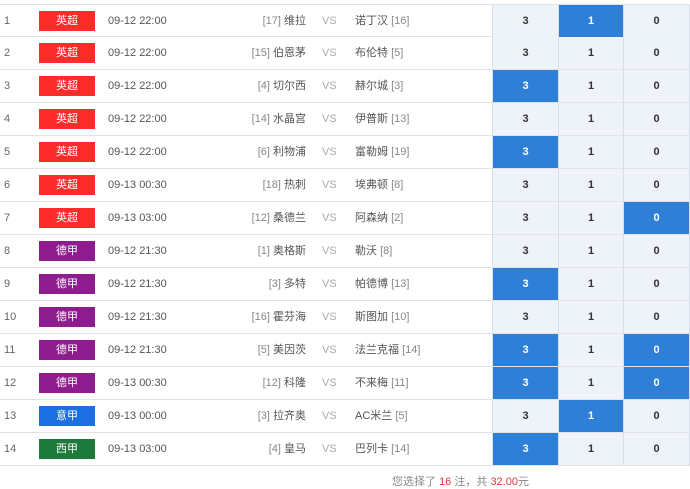 This screenshot has width=690, height=489. What do you see at coordinates (137, 416) in the screenshot?
I see `match-time: 09-13 00:00` at bounding box center [137, 416].